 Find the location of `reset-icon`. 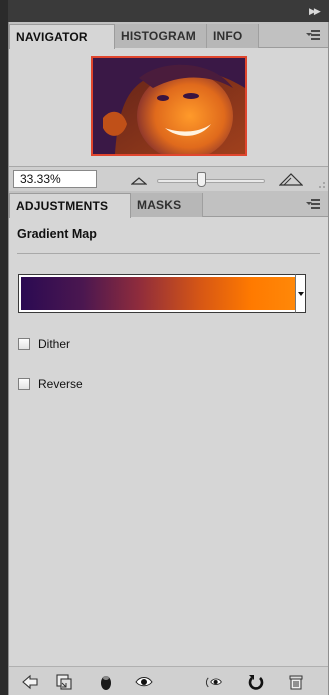

reset-icon is located at coordinates (256, 682).